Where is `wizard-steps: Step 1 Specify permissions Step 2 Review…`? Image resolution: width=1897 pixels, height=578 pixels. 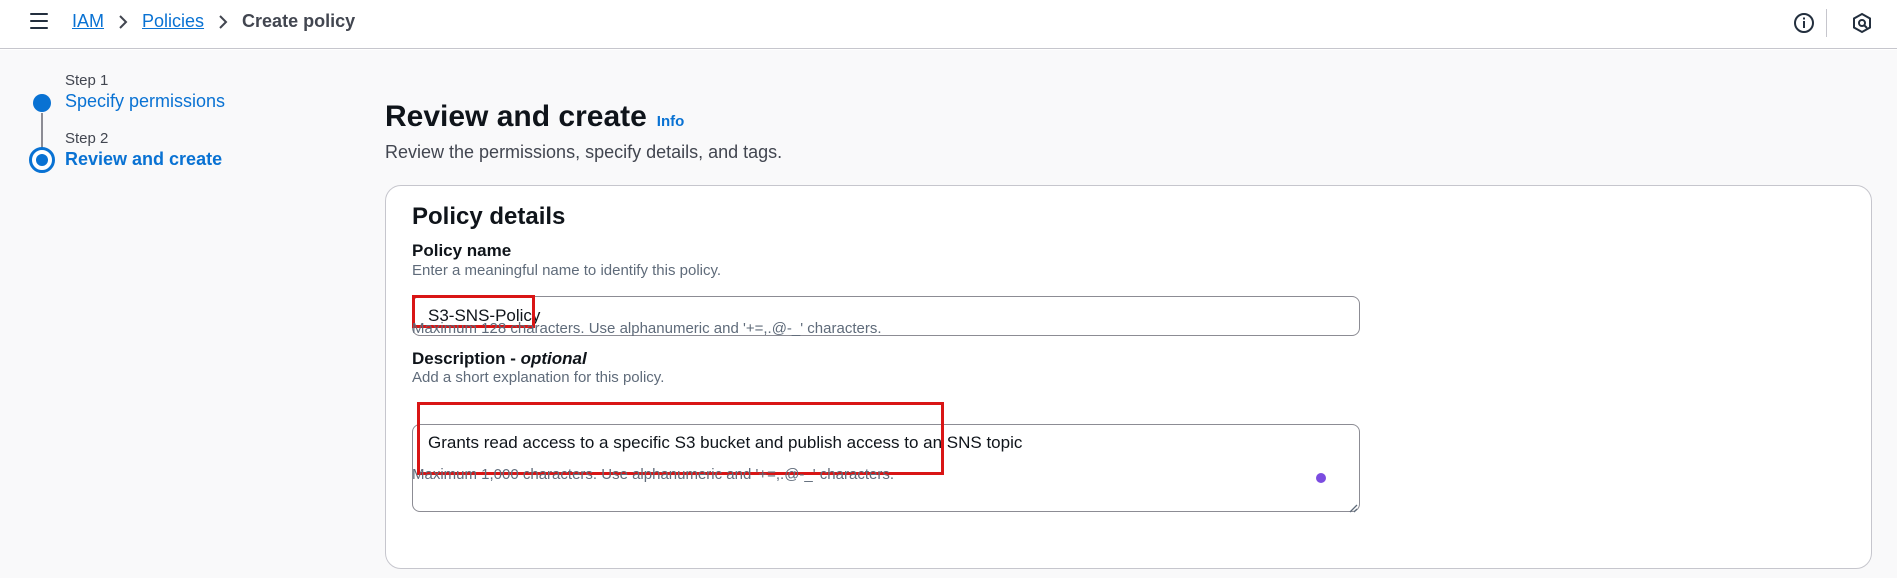 wizard-steps: Step 1 Specify permissions Step 2 Review… is located at coordinates (180, 200).